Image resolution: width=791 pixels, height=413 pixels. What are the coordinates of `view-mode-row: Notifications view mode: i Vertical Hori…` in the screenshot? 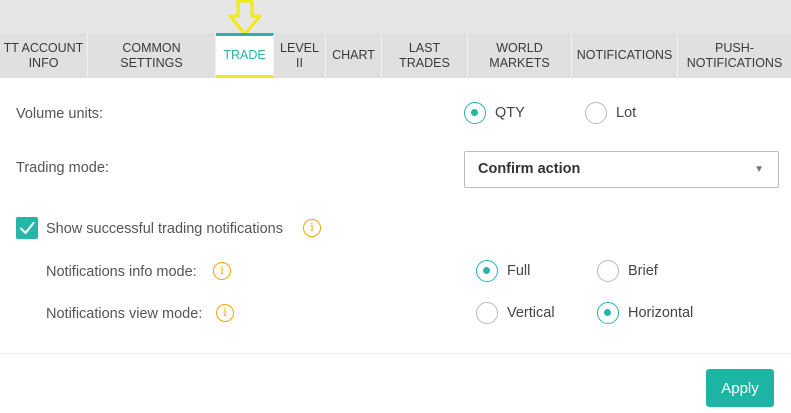 It's located at (395, 315).